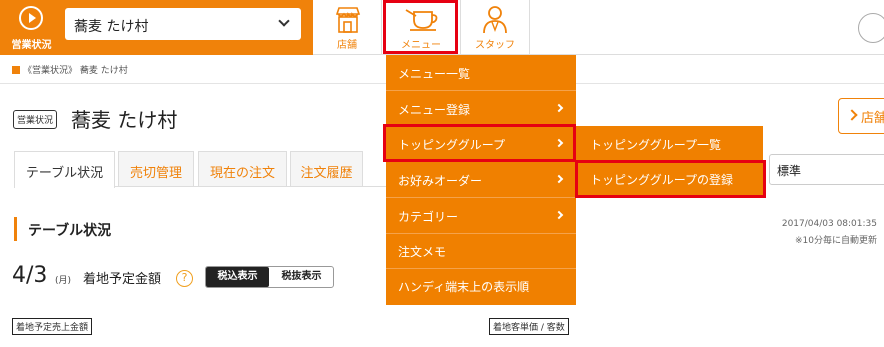  I want to click on tab-soldout: 売切管理, so click(156, 169).